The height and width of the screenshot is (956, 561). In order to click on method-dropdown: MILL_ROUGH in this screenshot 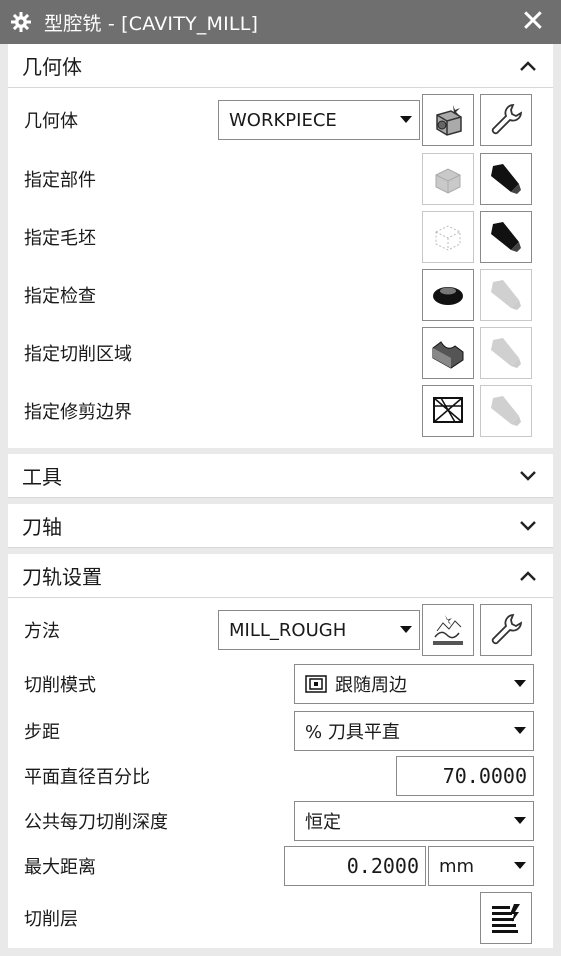, I will do `click(319, 630)`.